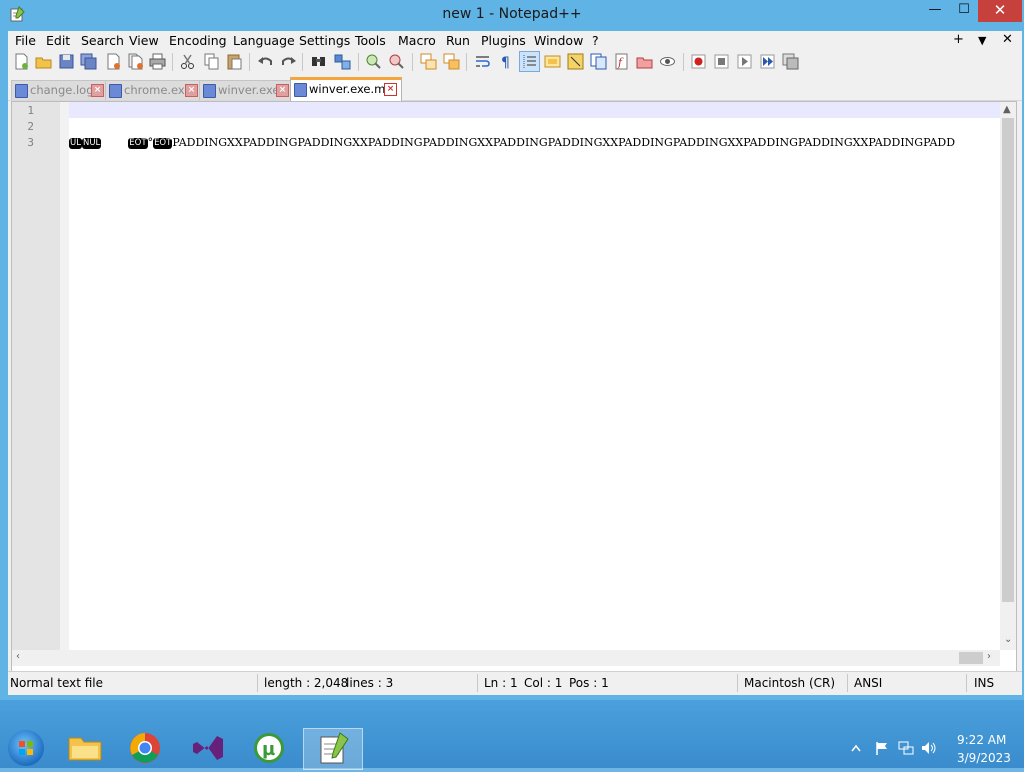 The height and width of the screenshot is (772, 1024). What do you see at coordinates (958, 39) in the screenshot?
I see `new-tab-button: +` at bounding box center [958, 39].